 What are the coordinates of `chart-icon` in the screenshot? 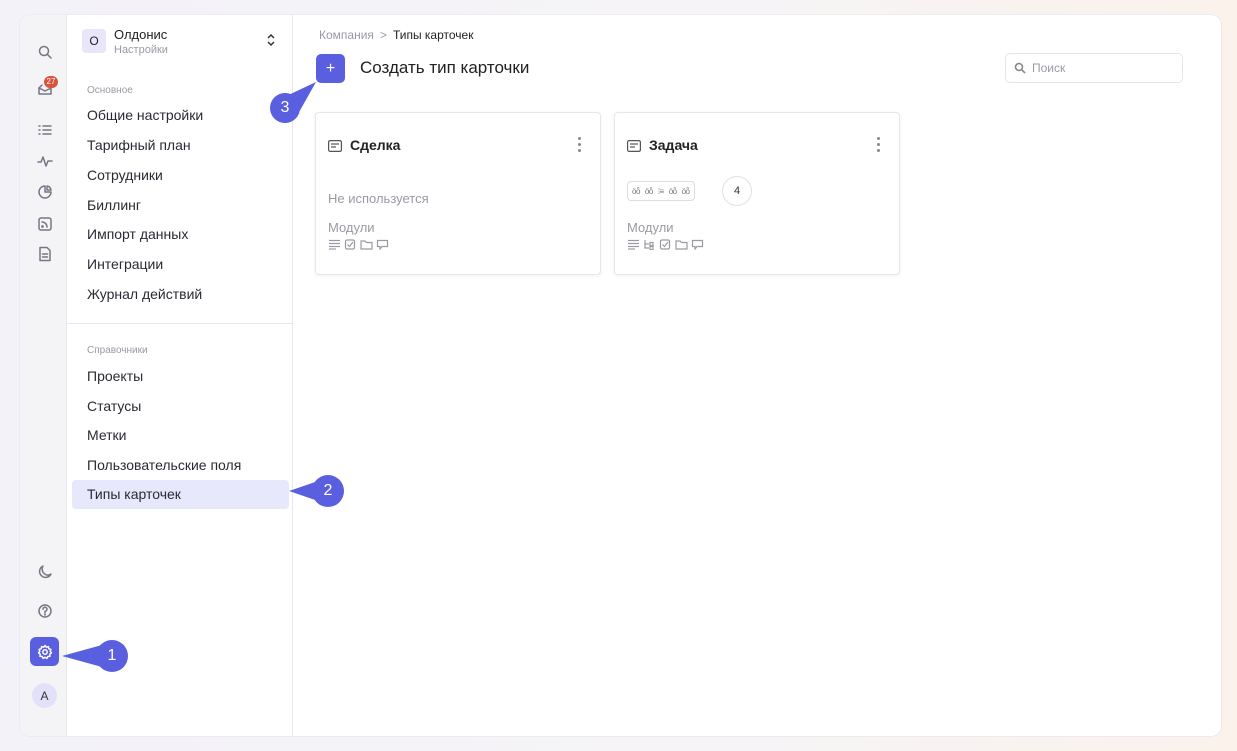 It's located at (44, 191).